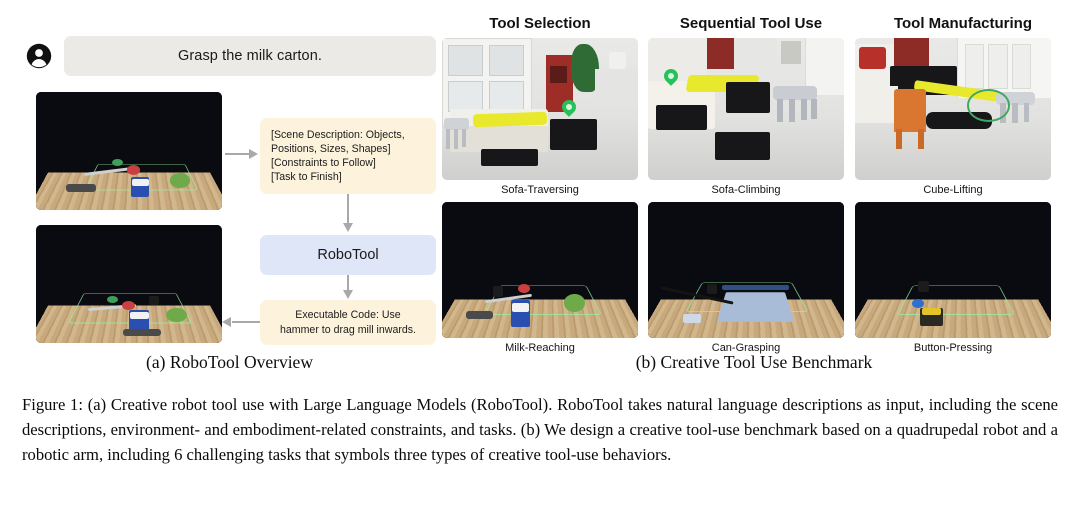  What do you see at coordinates (540, 109) in the screenshot?
I see `photo-sofa-traversing` at bounding box center [540, 109].